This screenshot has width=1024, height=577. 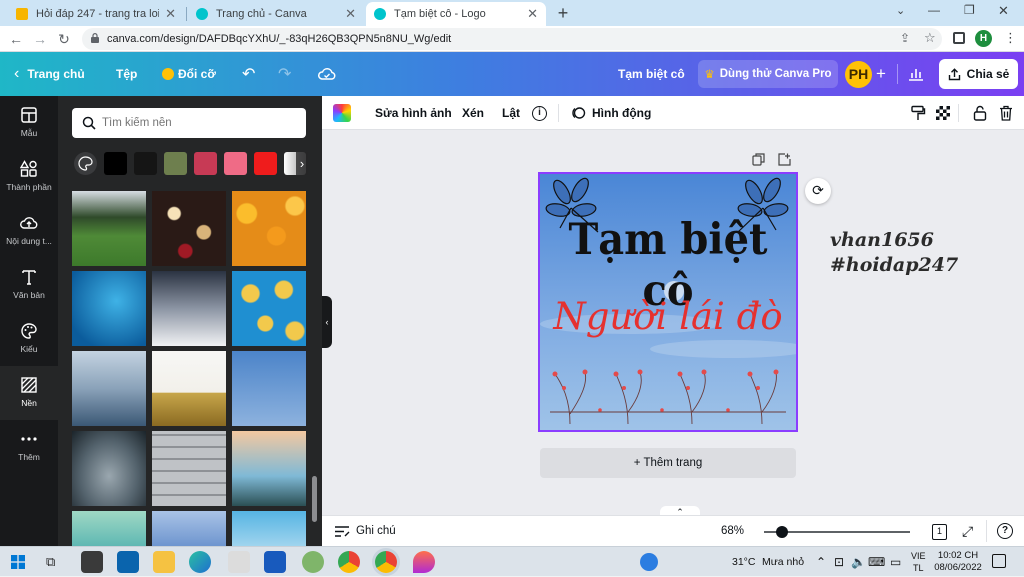 What do you see at coordinates (29, 285) in the screenshot?
I see `rail-item-text: Văn bản` at bounding box center [29, 285].